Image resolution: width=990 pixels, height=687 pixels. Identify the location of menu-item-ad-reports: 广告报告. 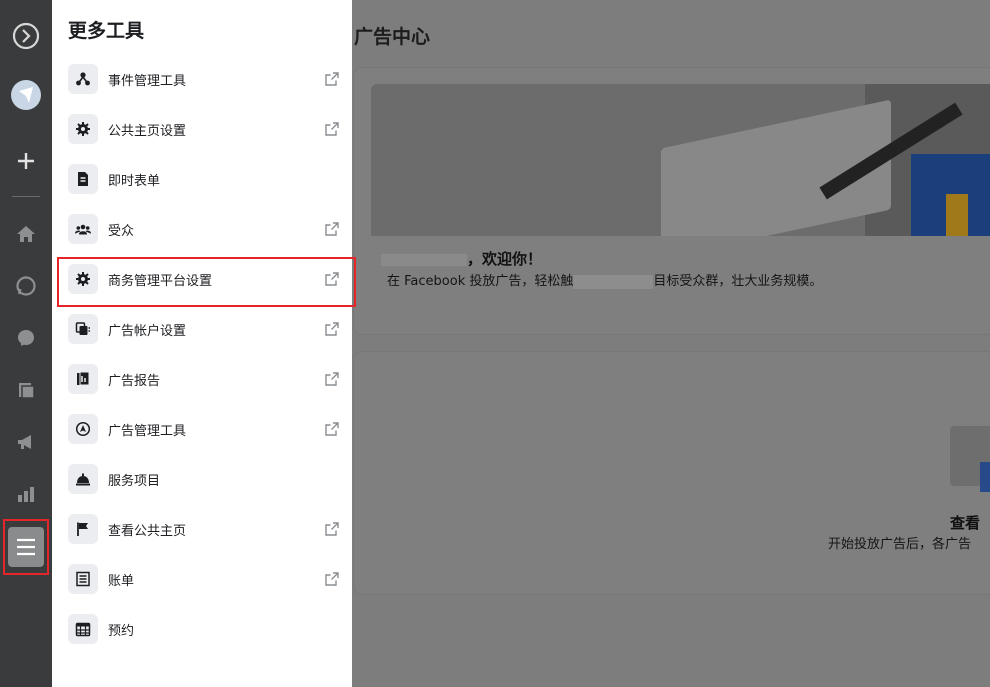
(205, 379).